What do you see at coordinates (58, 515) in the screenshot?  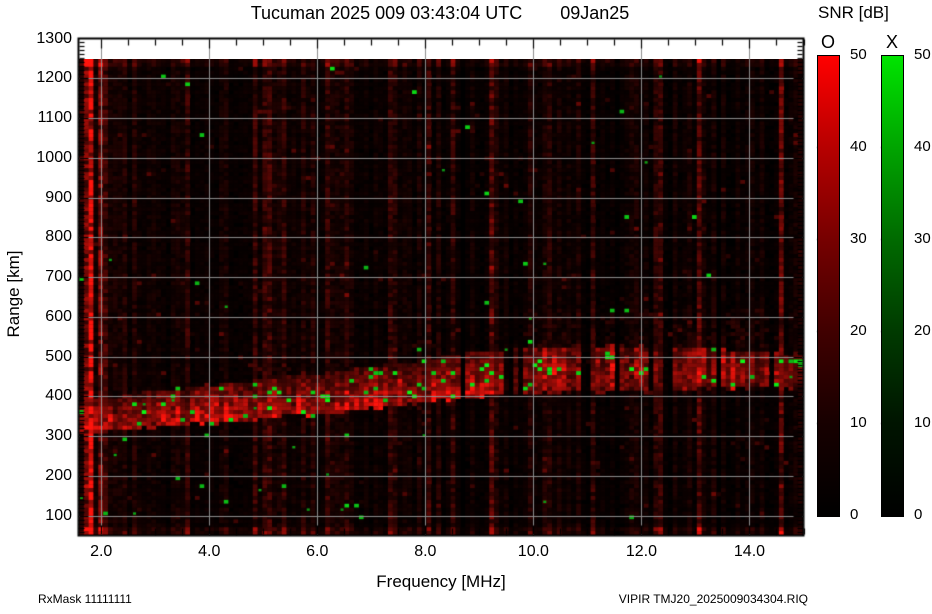 I see `y-tick-label: 100` at bounding box center [58, 515].